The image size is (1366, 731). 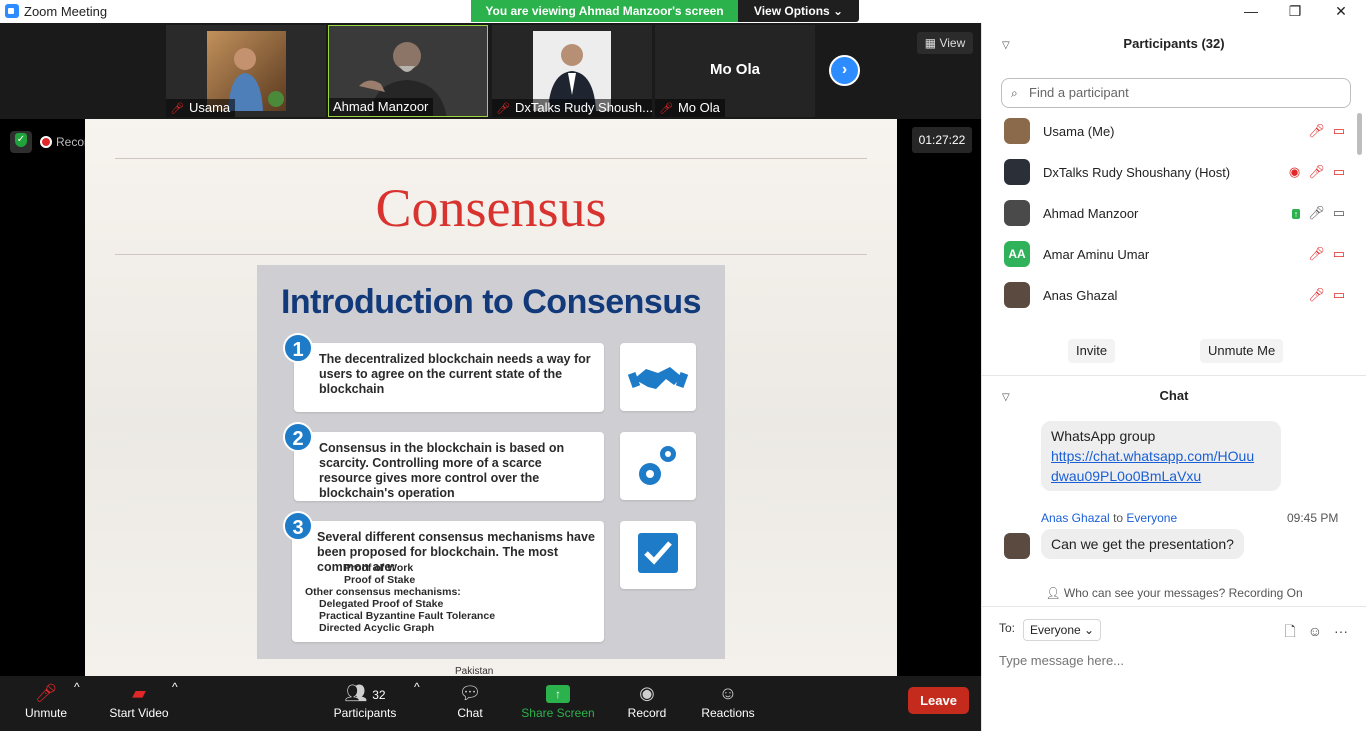 What do you see at coordinates (798, 11) in the screenshot?
I see `view-options-button: View Options ⌄` at bounding box center [798, 11].